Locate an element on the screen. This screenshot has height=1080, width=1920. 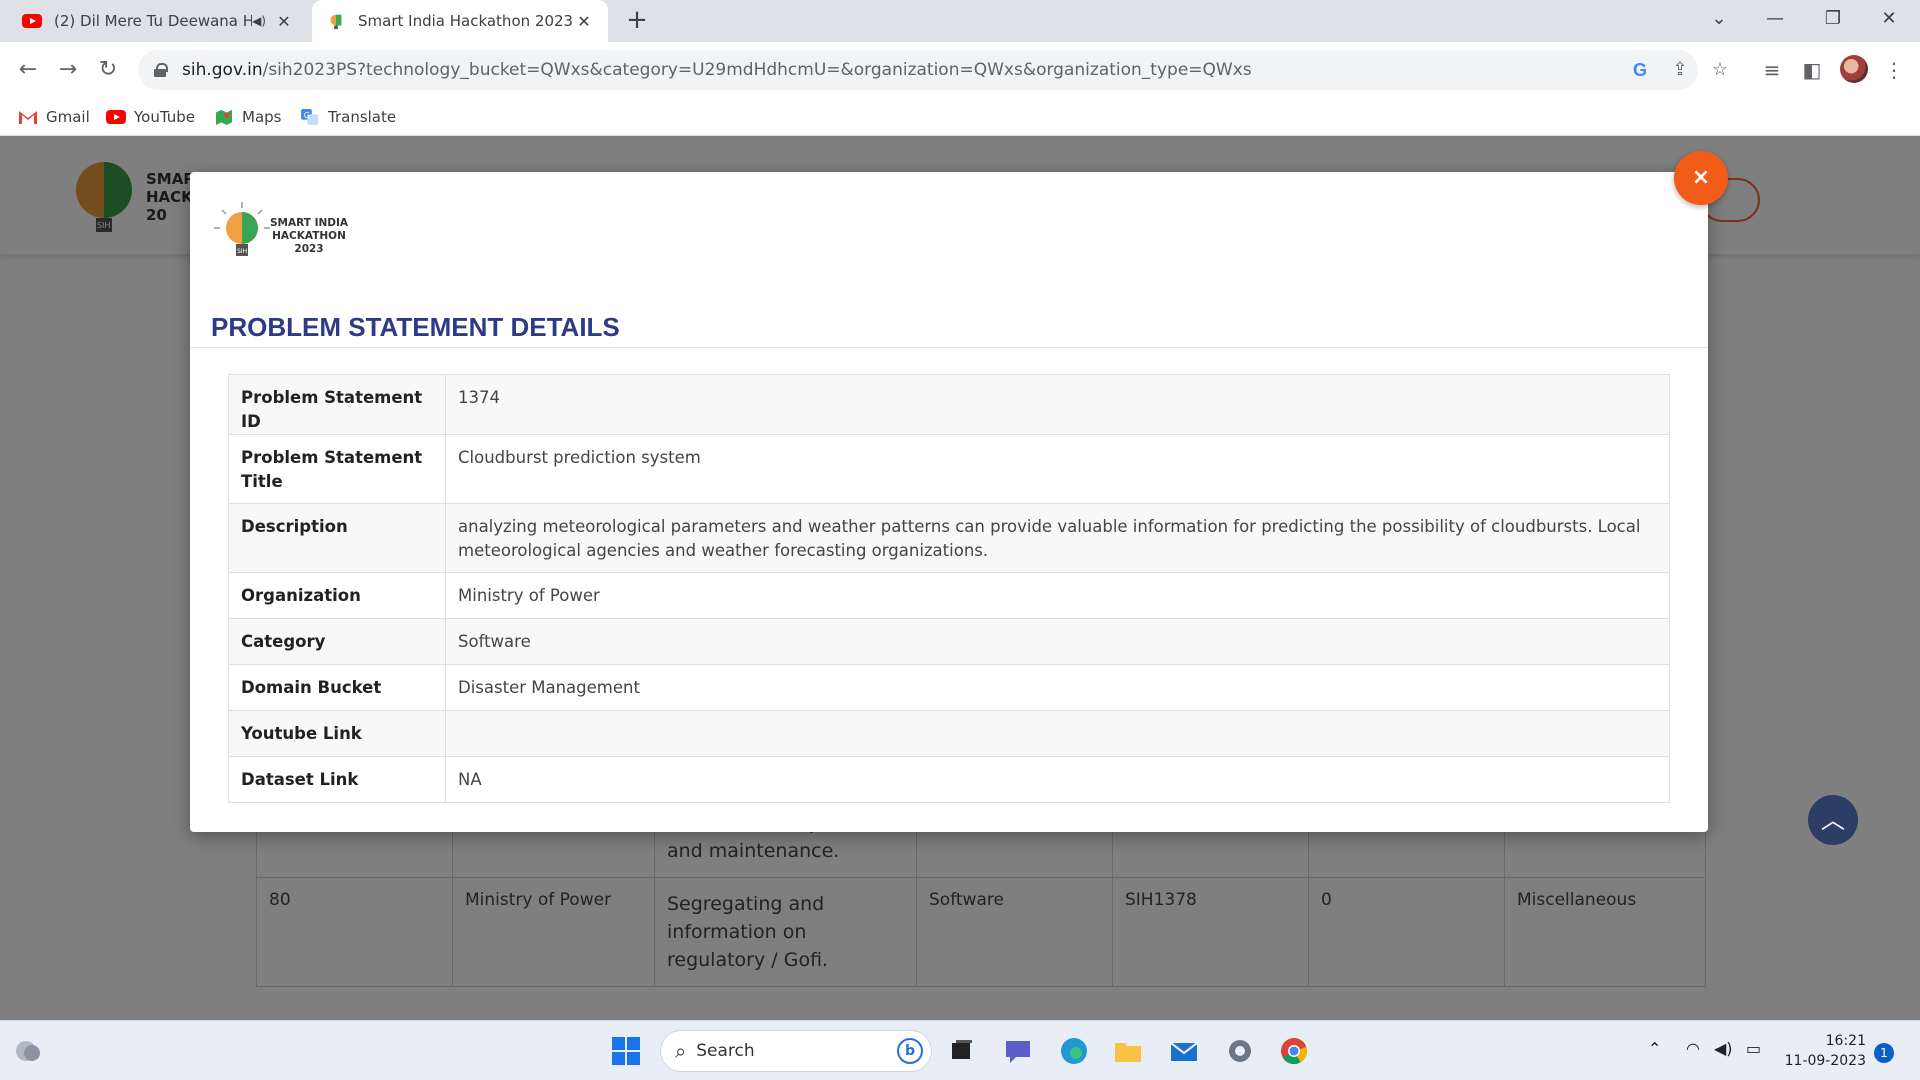
bookmark-label: YouTube is located at coordinates (164, 117).